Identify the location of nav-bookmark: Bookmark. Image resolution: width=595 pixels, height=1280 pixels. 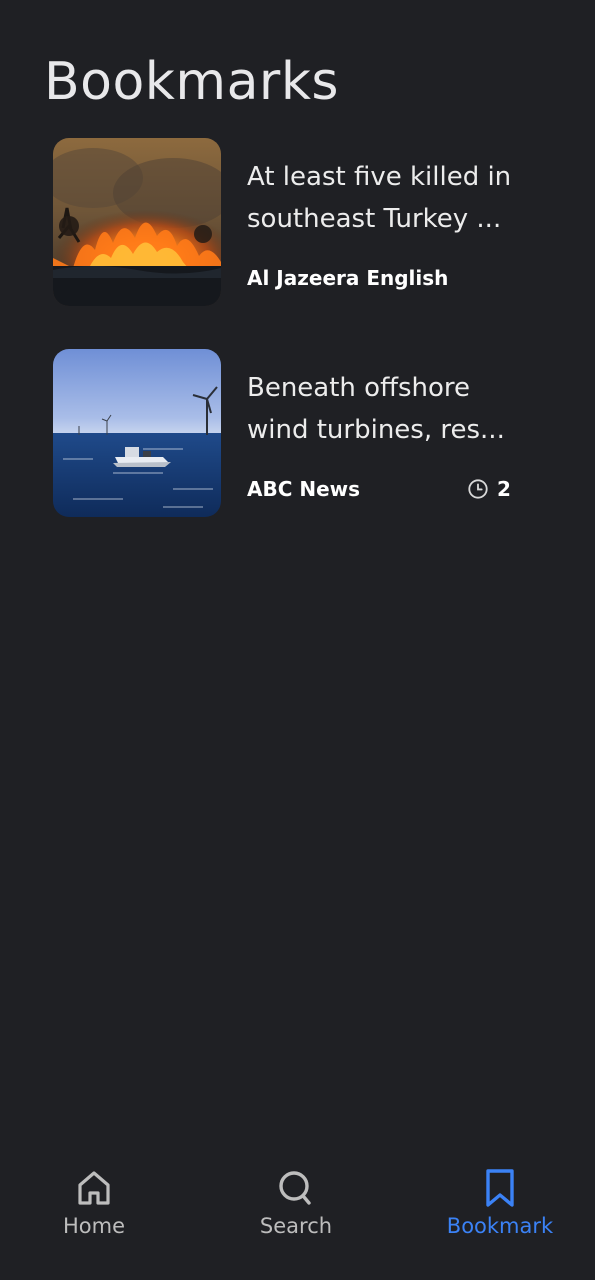
(500, 1205).